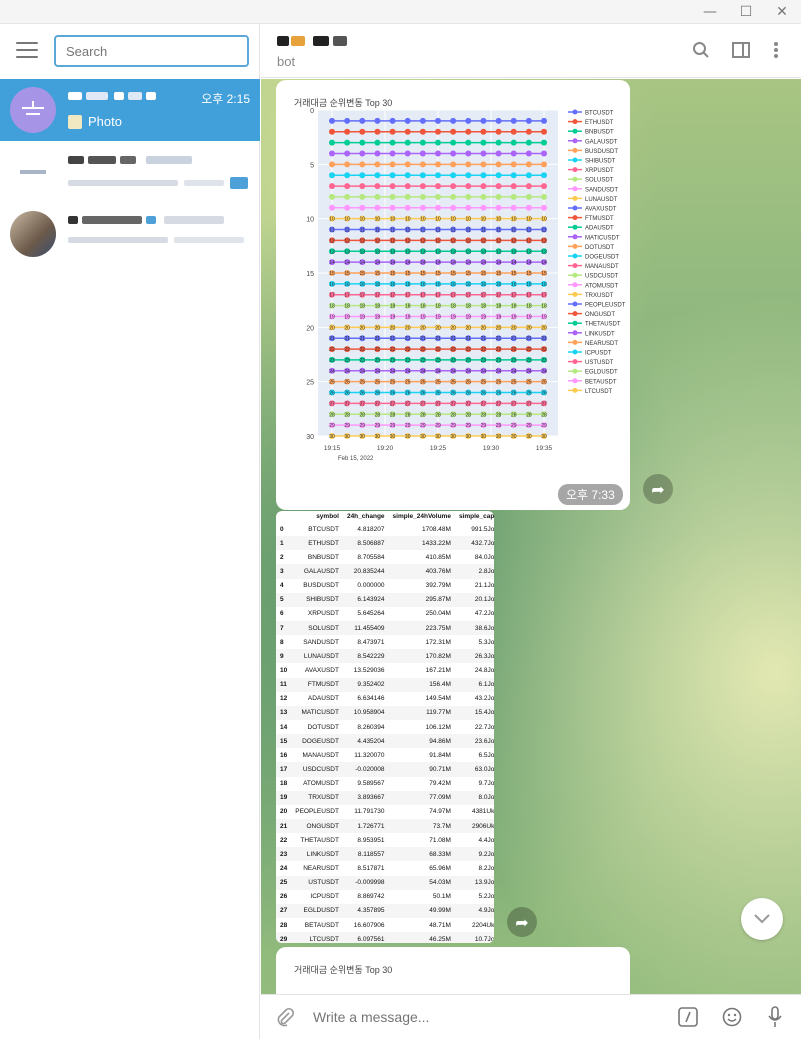 The image size is (801, 1039). What do you see at coordinates (285, 1017) in the screenshot?
I see `attach-icon` at bounding box center [285, 1017].